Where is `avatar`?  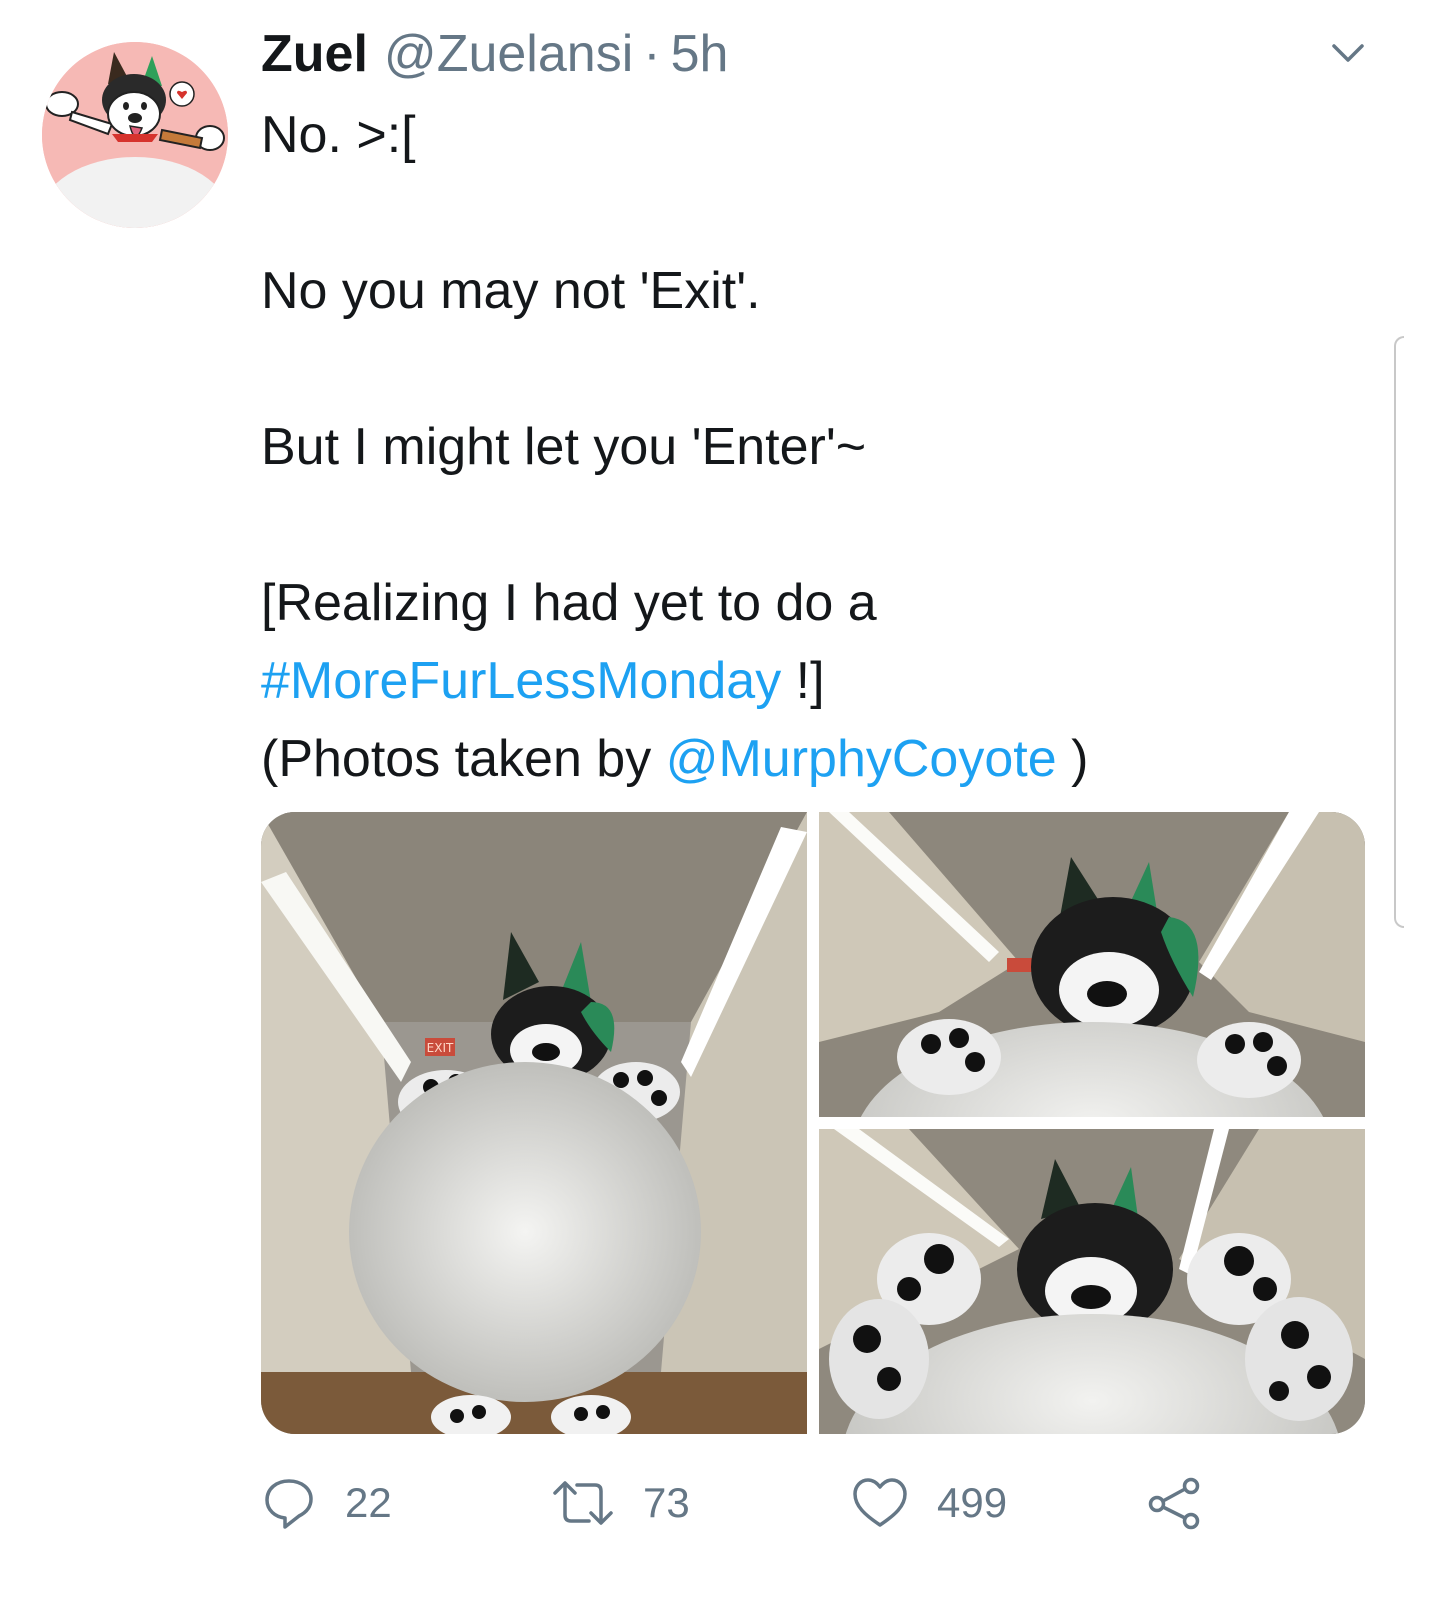
avatar is located at coordinates (135, 135).